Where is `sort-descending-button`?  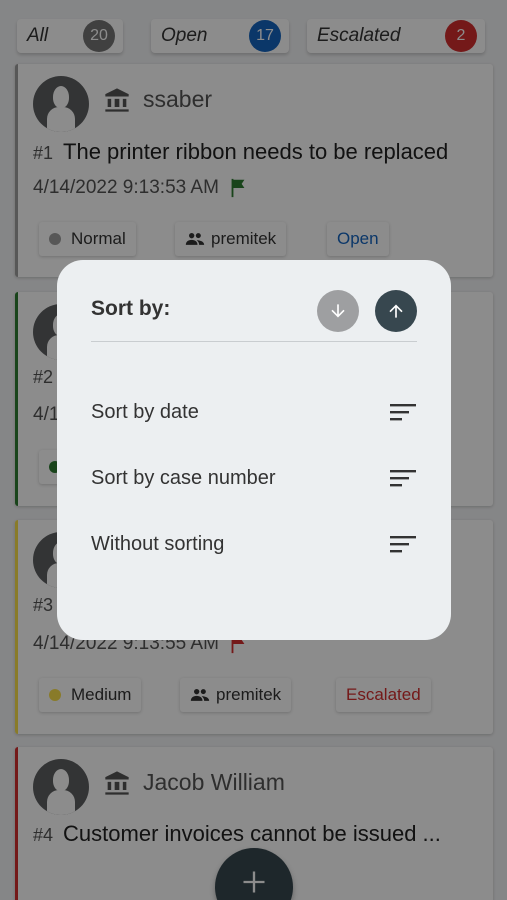 sort-descending-button is located at coordinates (338, 311).